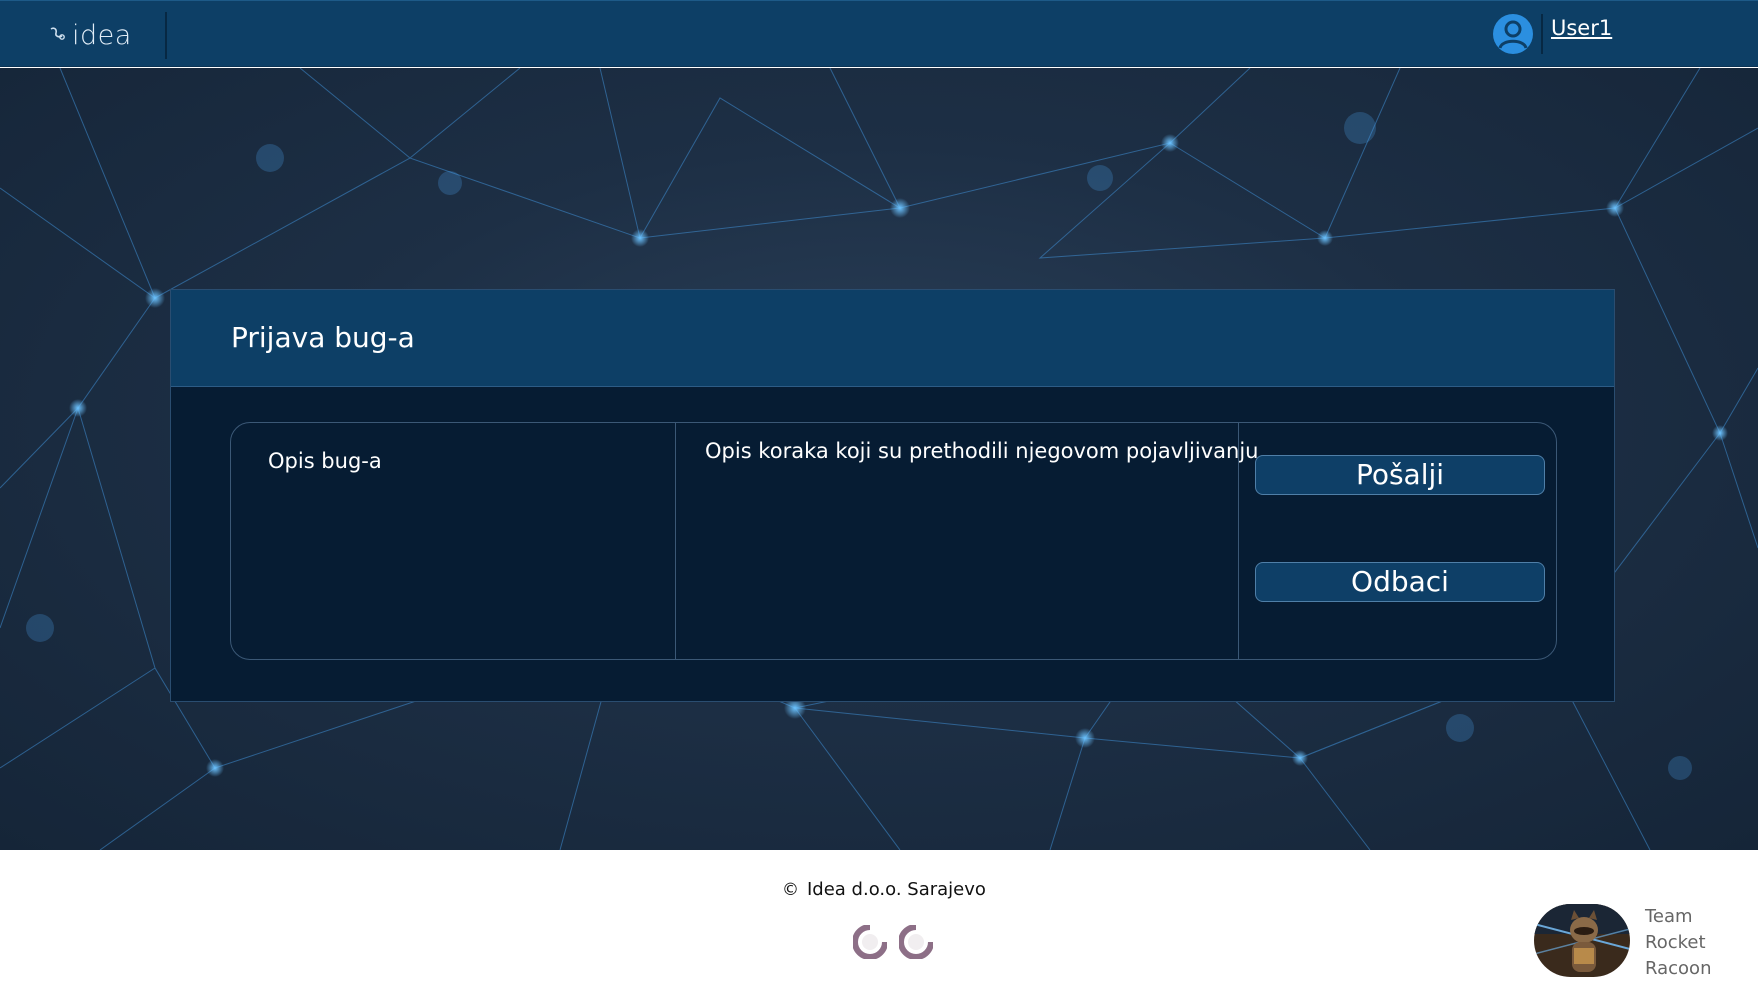 The width and height of the screenshot is (1758, 989). Describe the element at coordinates (1513, 34) in the screenshot. I see `user-avatar-icon` at that location.